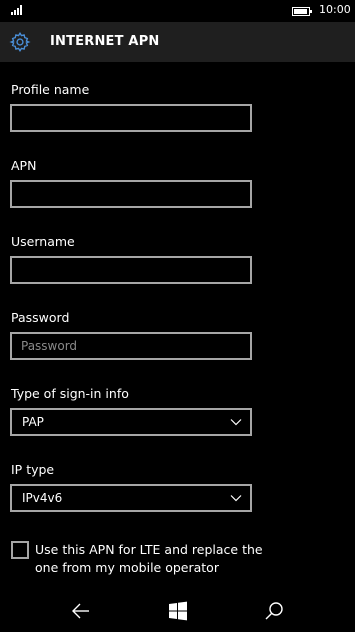 This screenshot has width=355, height=632. Describe the element at coordinates (81, 611) in the screenshot. I see `back-arrow-icon` at that location.